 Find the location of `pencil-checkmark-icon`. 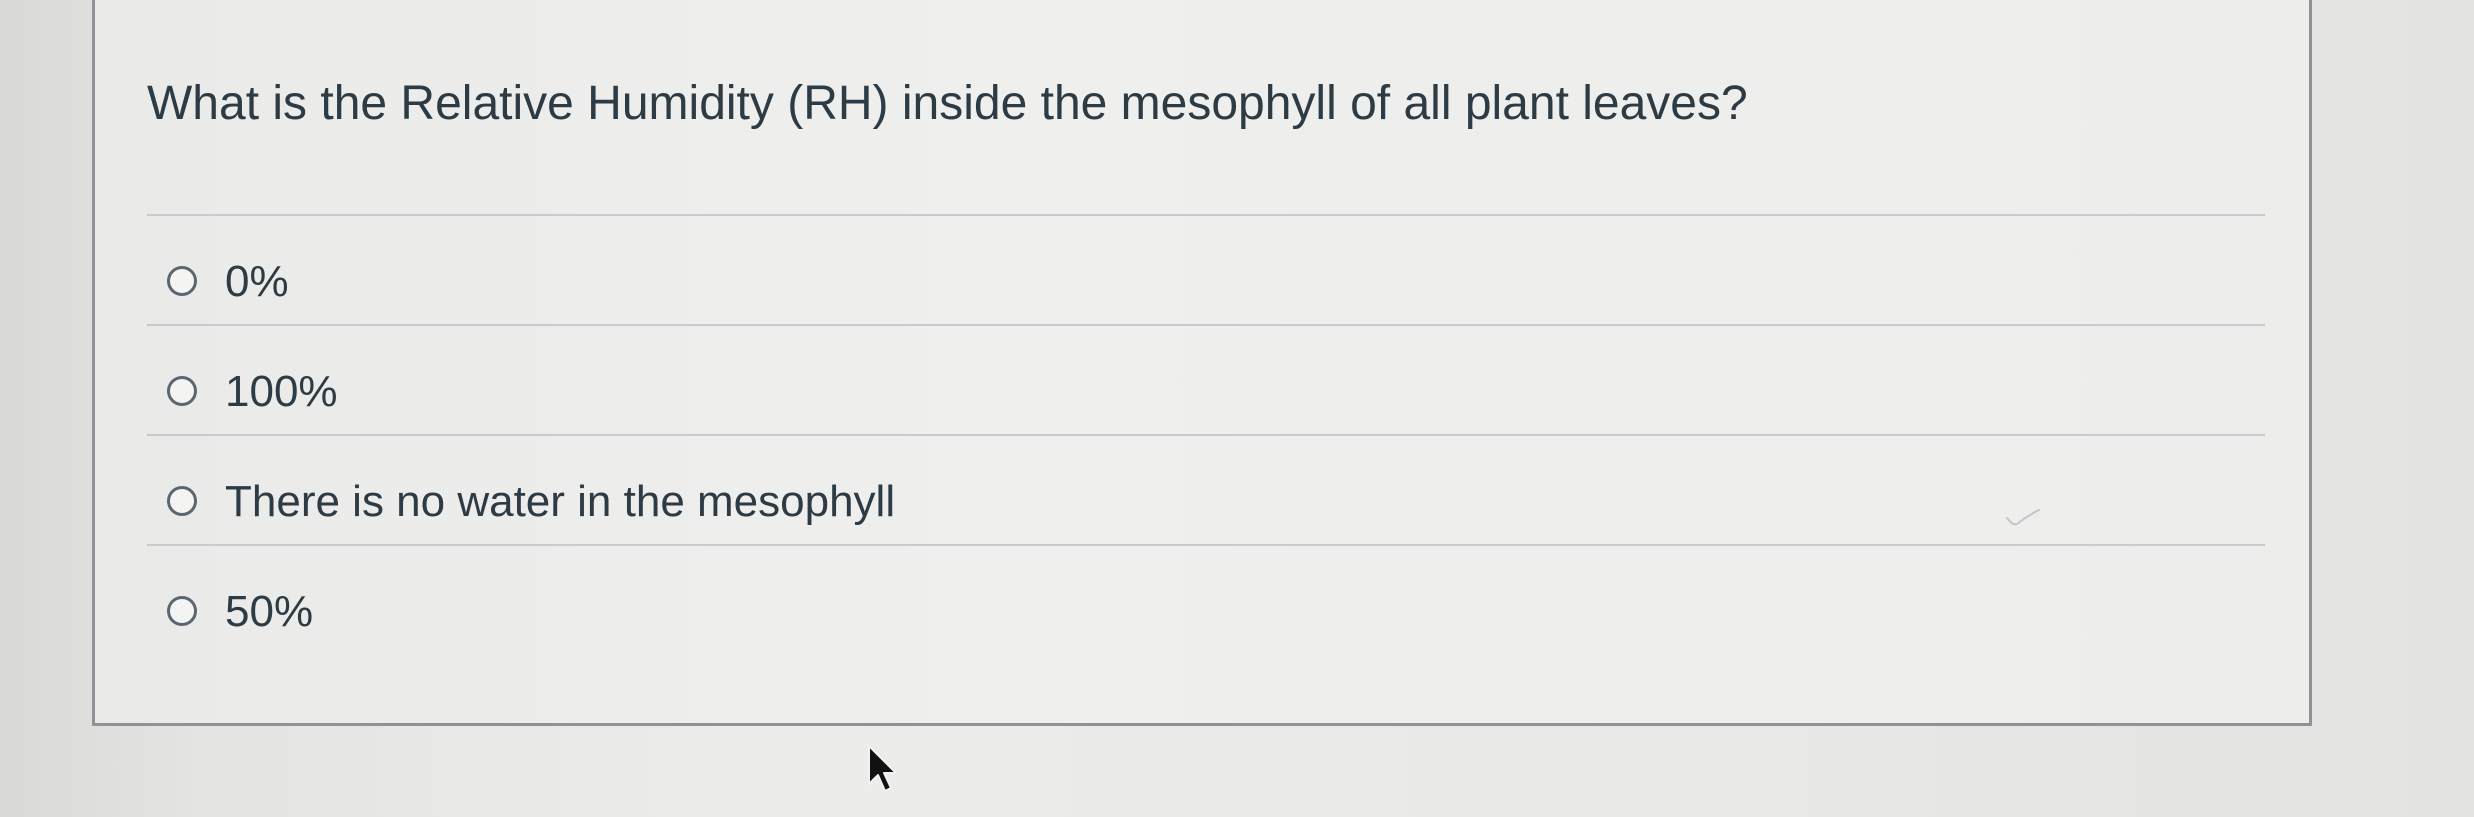

pencil-checkmark-icon is located at coordinates (2023, 517).